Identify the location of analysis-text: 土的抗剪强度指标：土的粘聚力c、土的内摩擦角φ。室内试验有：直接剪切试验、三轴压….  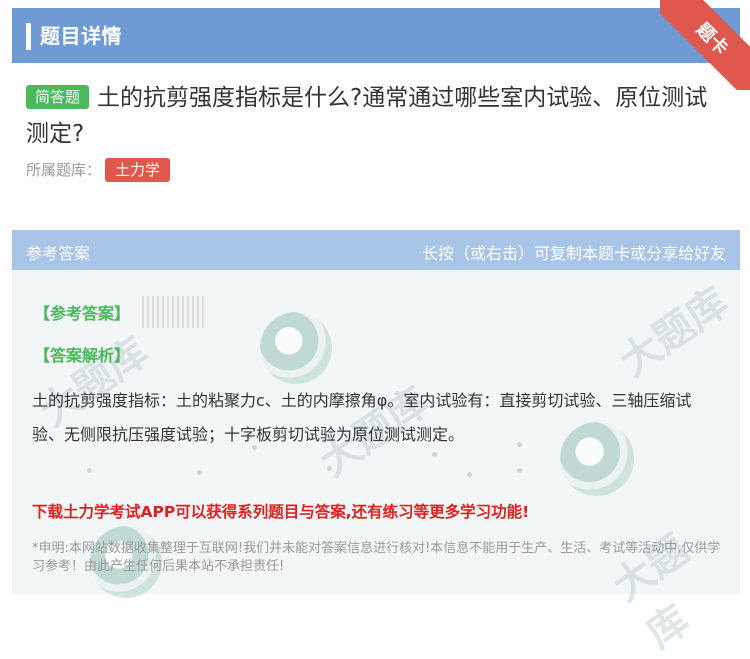
(362, 417).